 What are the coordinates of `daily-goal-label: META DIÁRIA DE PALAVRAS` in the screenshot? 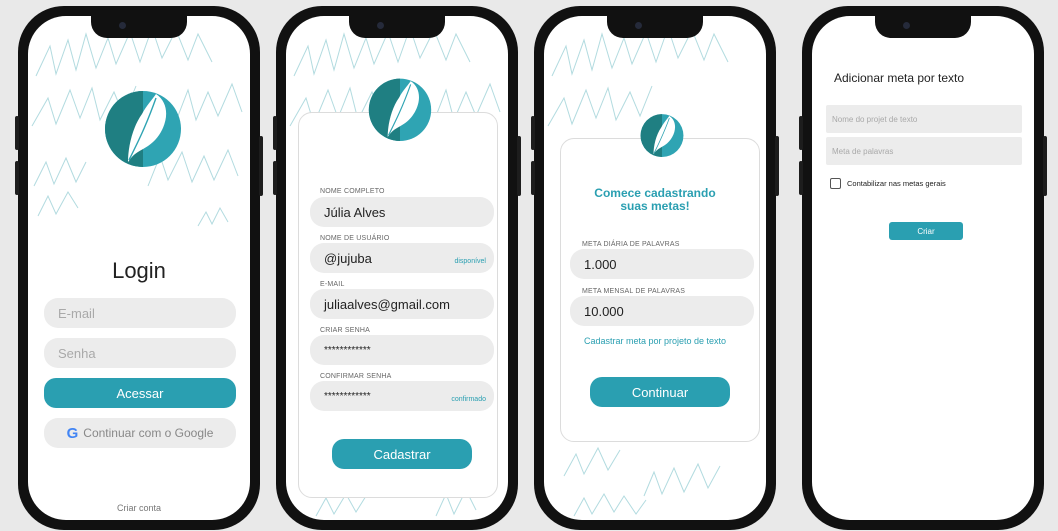 It's located at (631, 244).